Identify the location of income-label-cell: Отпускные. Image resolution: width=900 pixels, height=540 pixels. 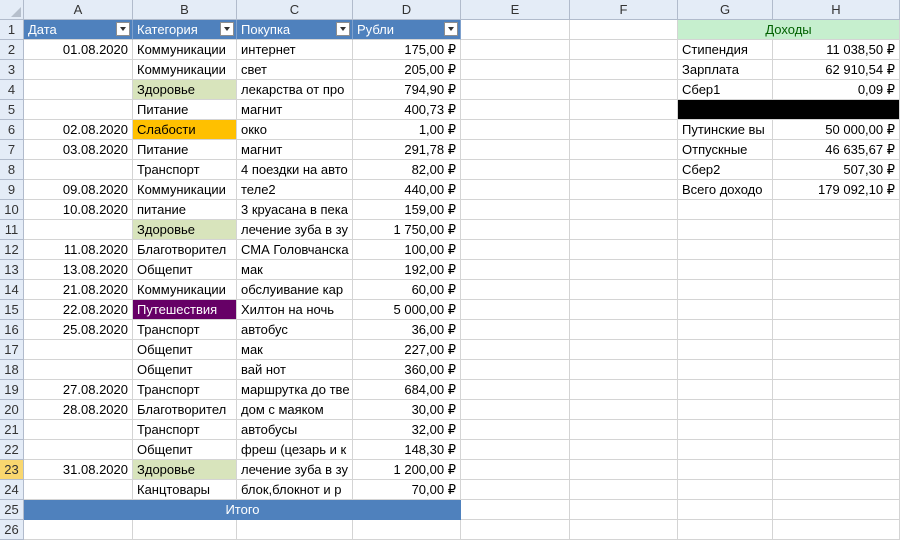
(725, 150).